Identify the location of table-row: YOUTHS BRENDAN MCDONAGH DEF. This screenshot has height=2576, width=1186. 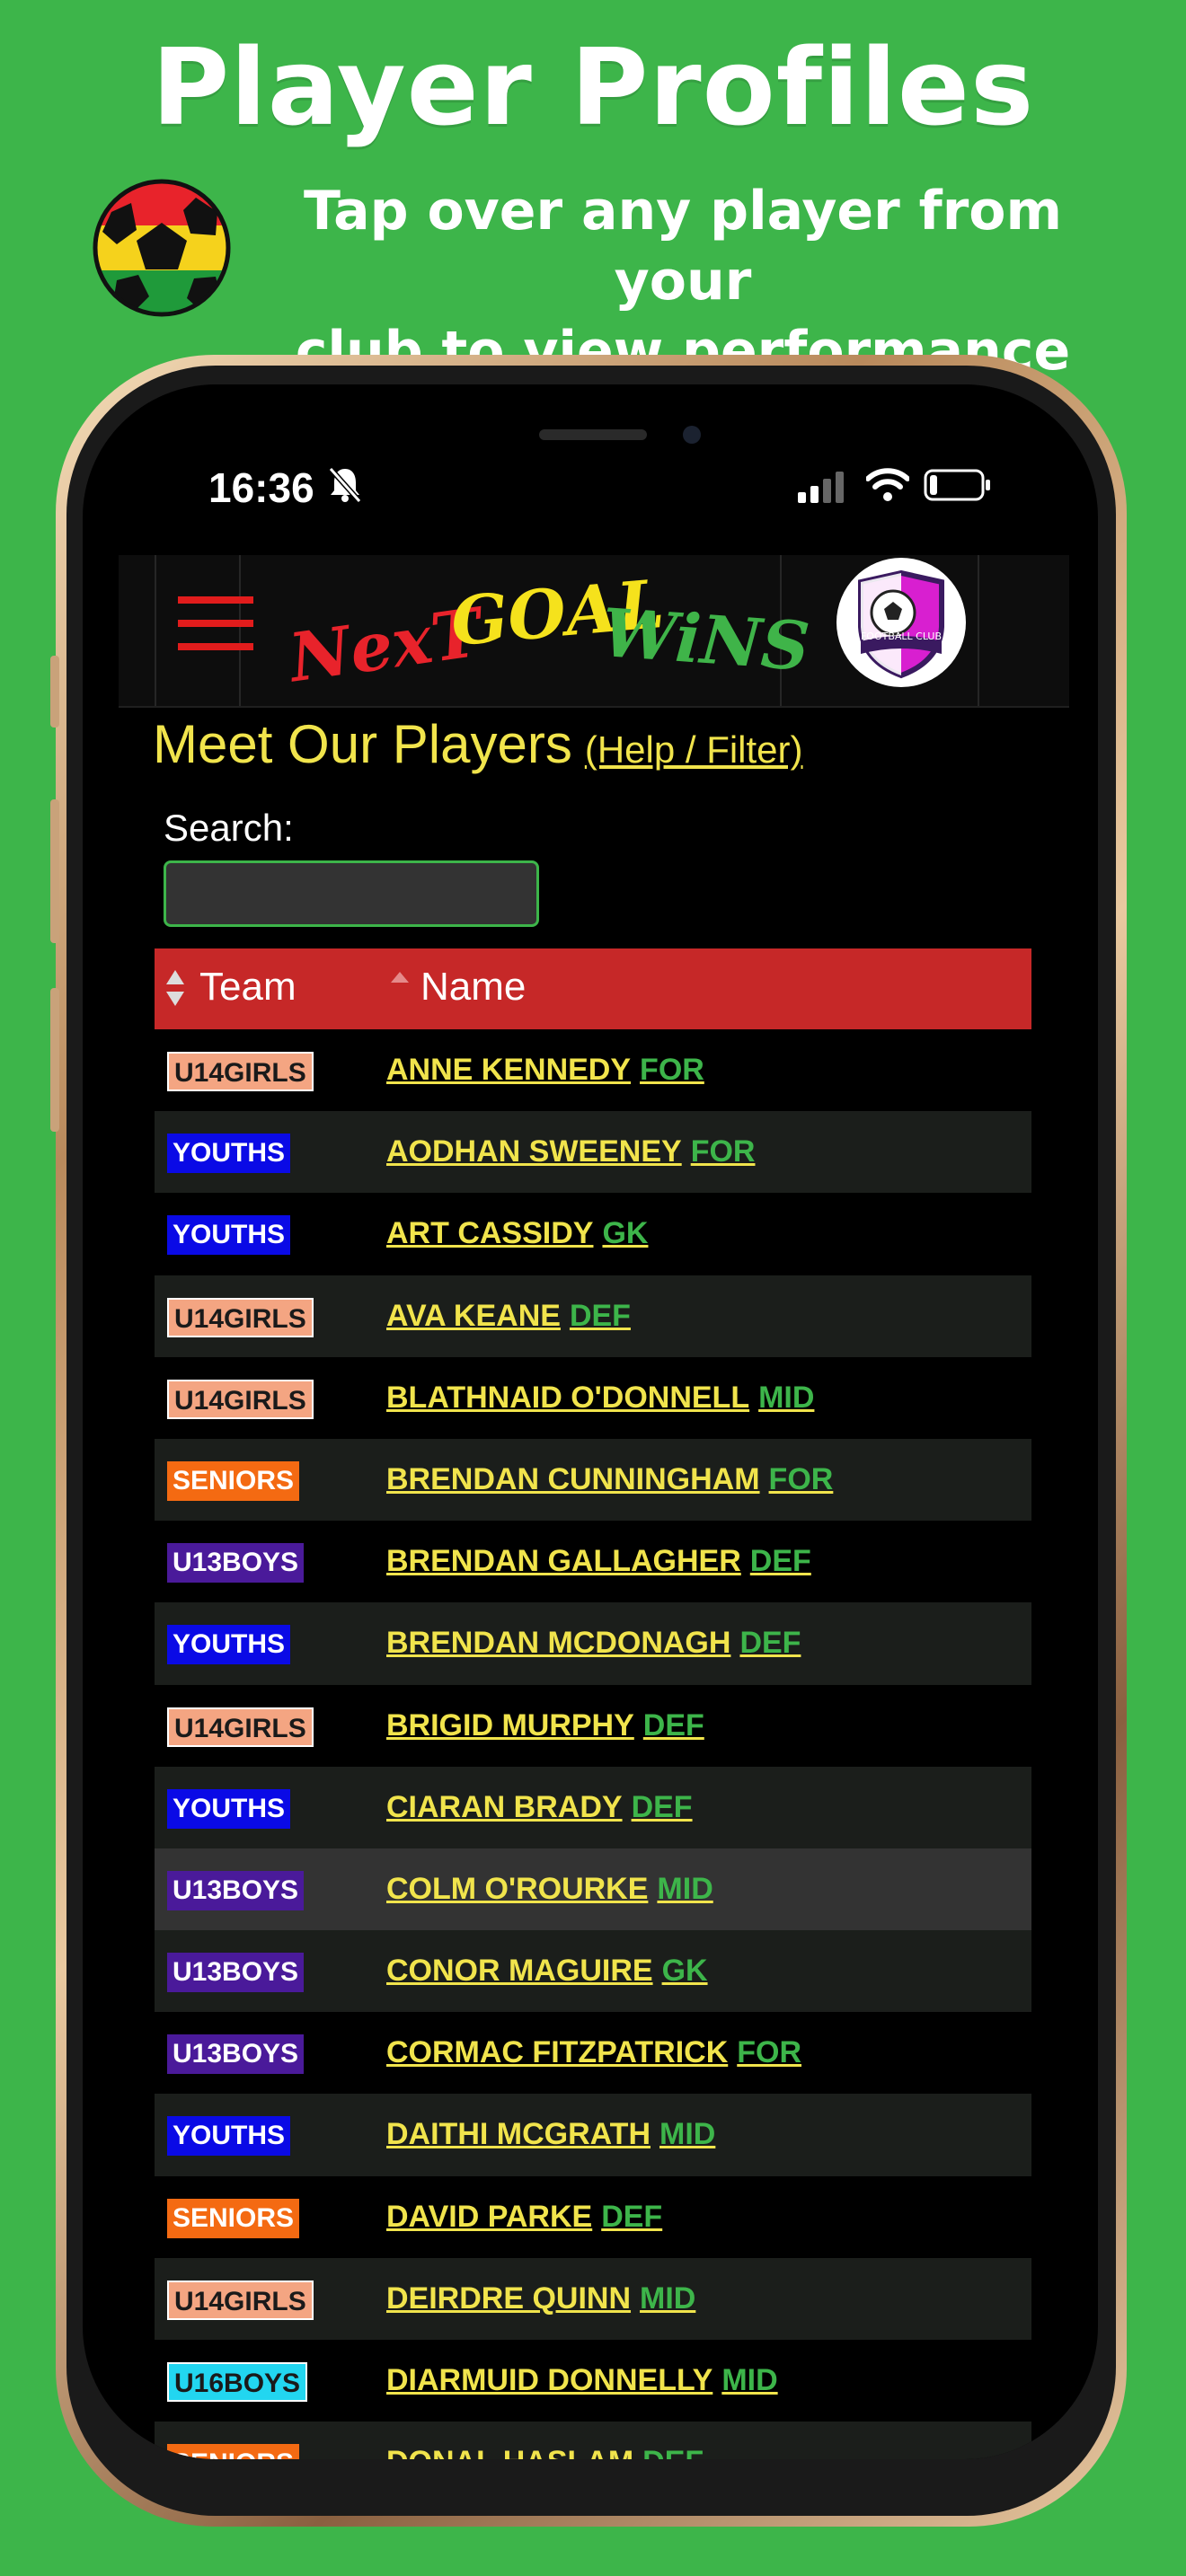
(593, 1643).